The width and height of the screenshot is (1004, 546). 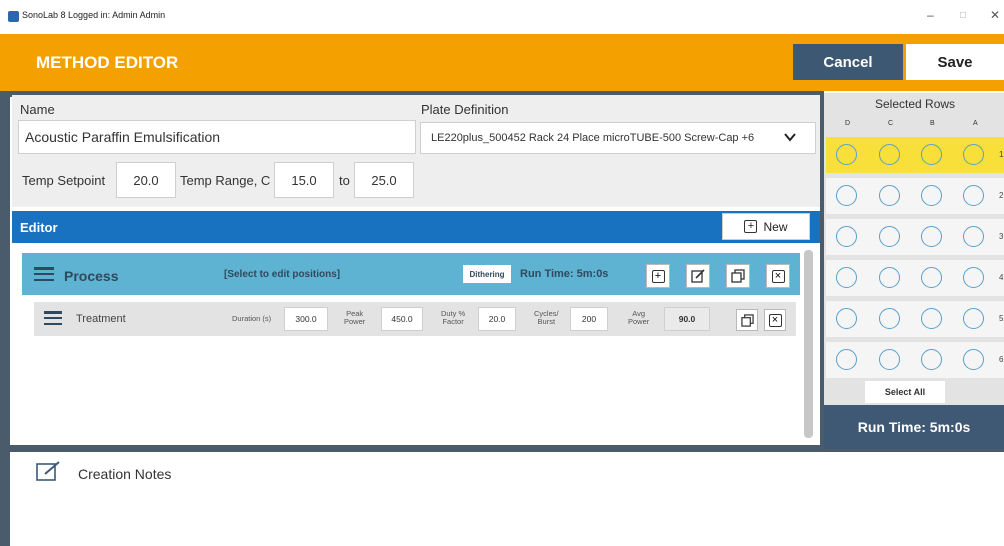 I want to click on notes-edit-icon, so click(x=48, y=471).